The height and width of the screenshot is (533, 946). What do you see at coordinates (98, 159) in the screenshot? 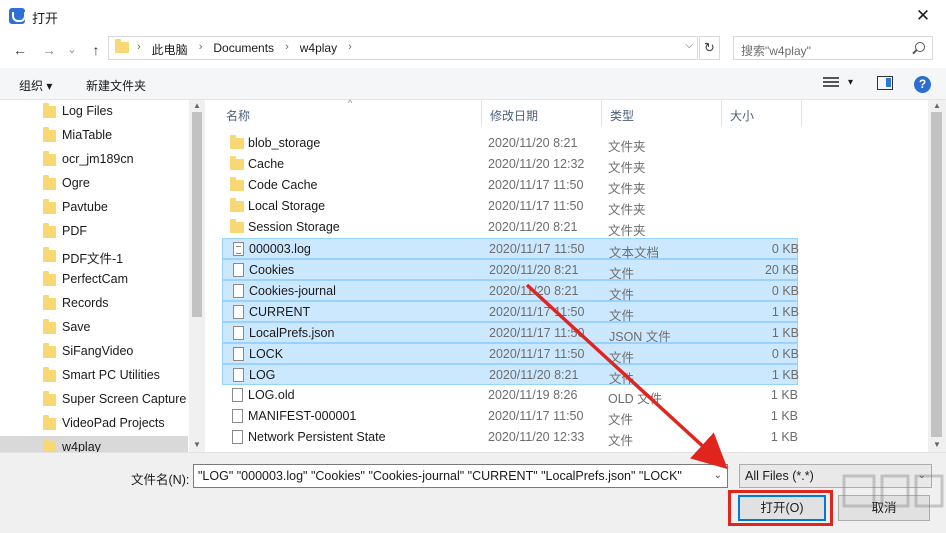
I see `sidebar-item-label: ocr_jm189cn` at bounding box center [98, 159].